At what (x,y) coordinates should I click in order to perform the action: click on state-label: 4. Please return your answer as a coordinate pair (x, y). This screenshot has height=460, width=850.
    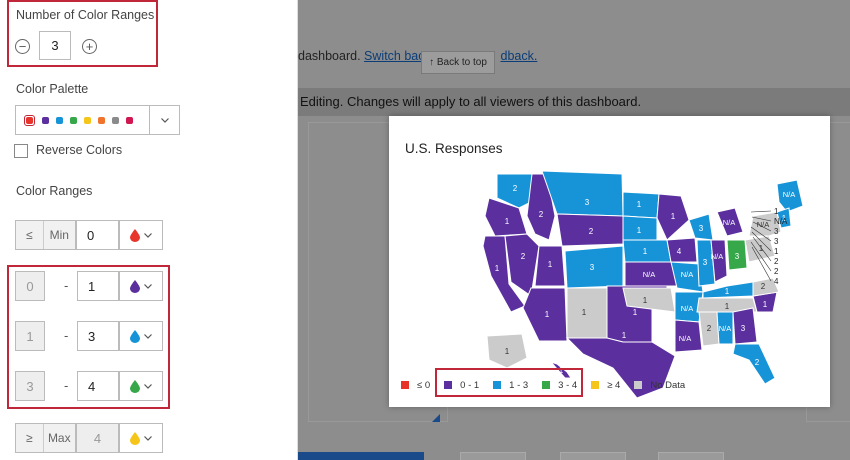
    Looking at the image, I should click on (679, 251).